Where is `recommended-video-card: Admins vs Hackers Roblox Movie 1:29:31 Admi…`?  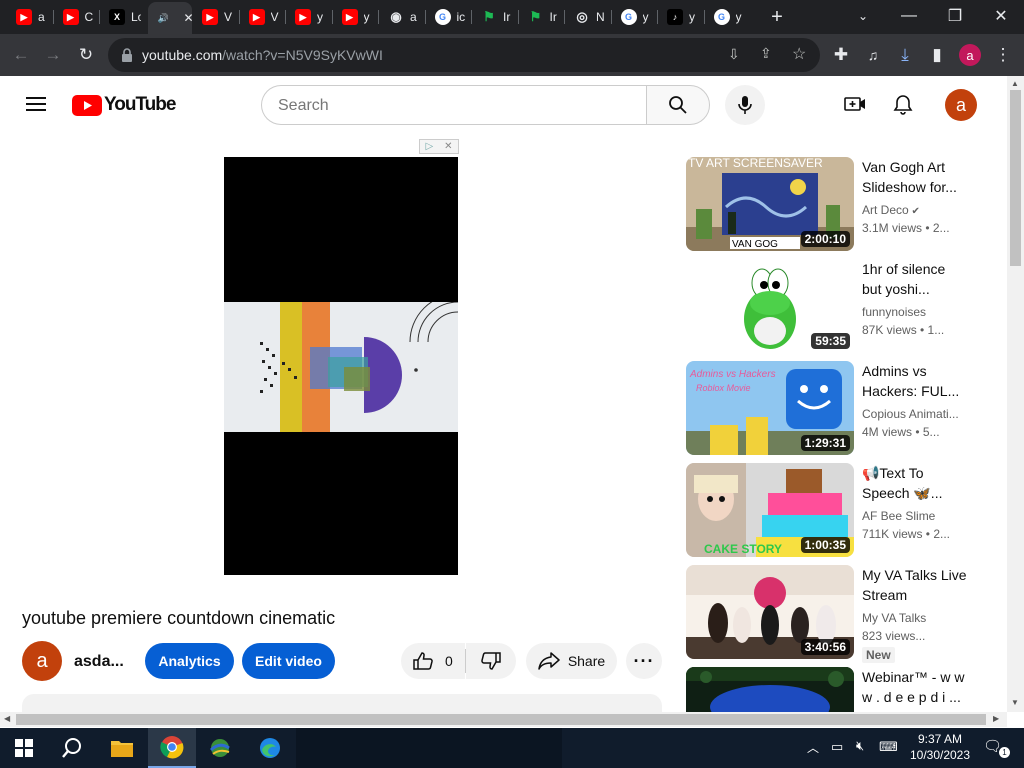 recommended-video-card: Admins vs Hackers Roblox Movie 1:29:31 Admi… is located at coordinates (841, 408).